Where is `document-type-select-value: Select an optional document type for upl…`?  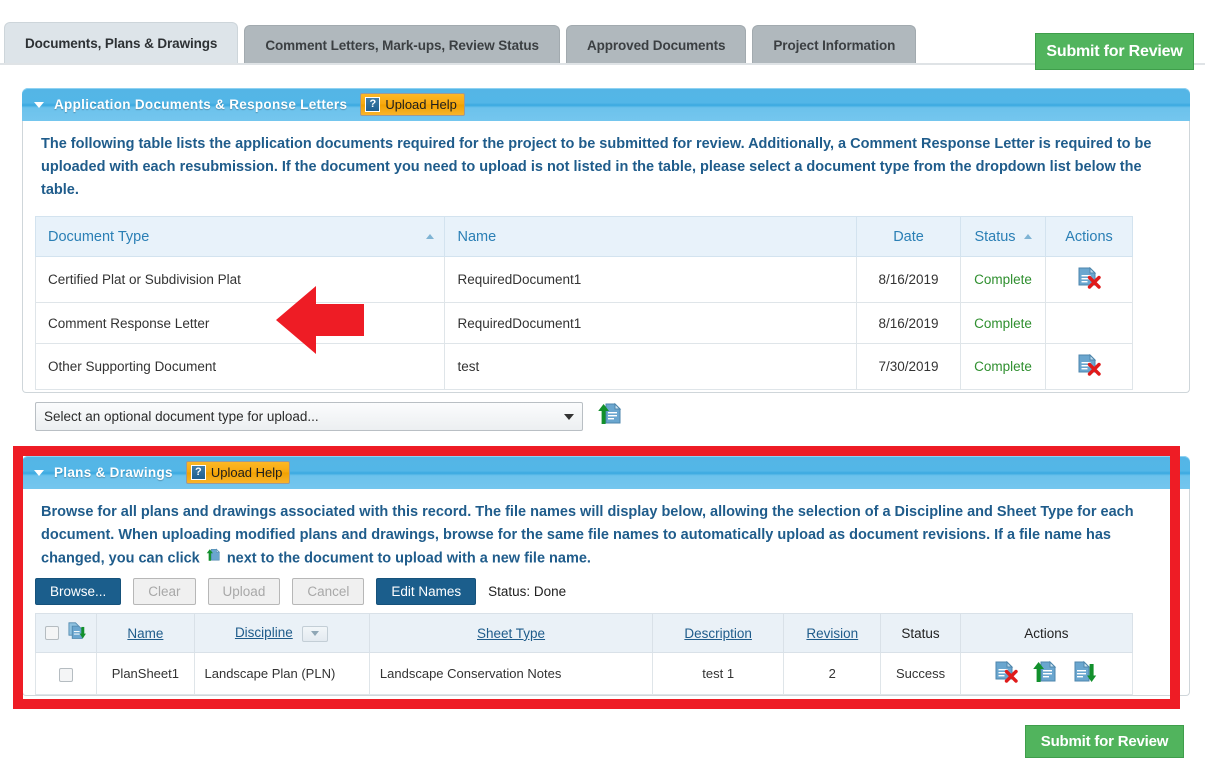 document-type-select-value: Select an optional document type for upl… is located at coordinates (181, 416).